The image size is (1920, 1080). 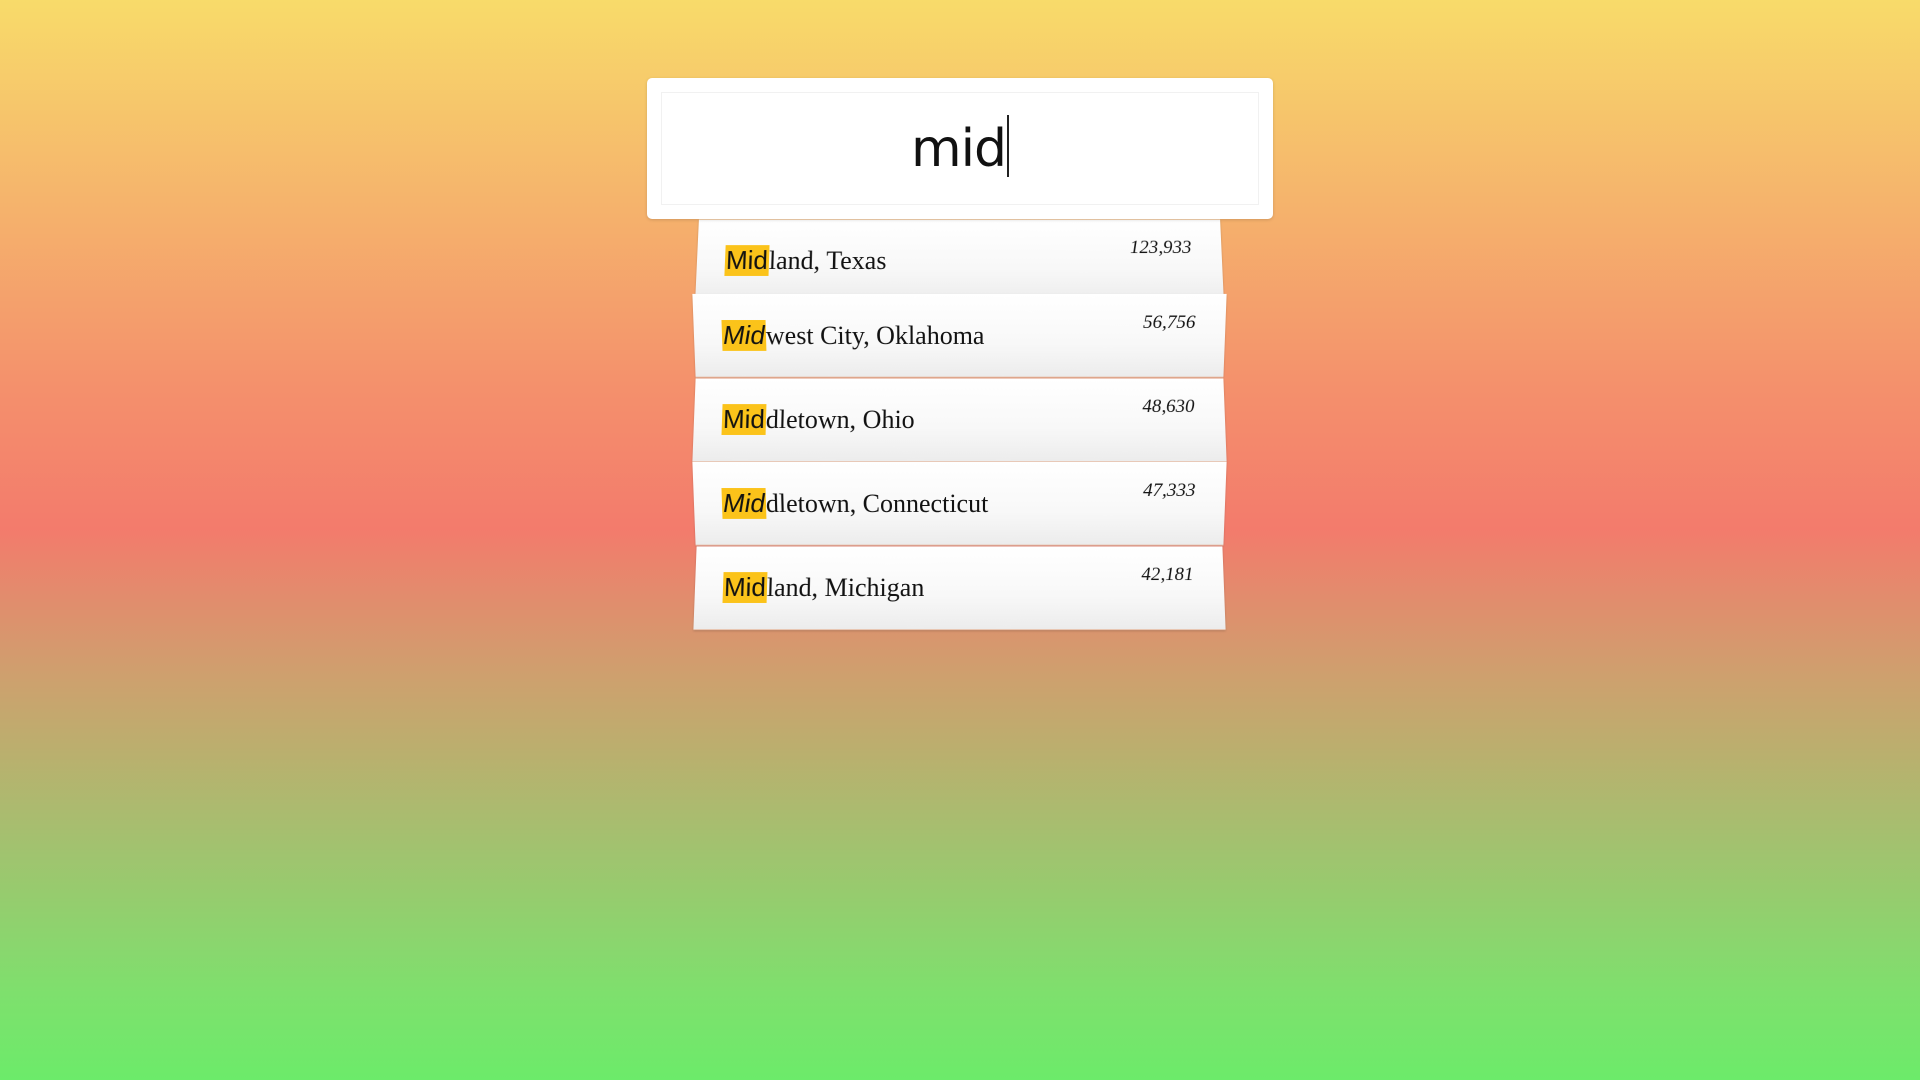 I want to click on result-row-midwest-city: Mid west City, Oklahoma 56,756, so click(x=959, y=336).